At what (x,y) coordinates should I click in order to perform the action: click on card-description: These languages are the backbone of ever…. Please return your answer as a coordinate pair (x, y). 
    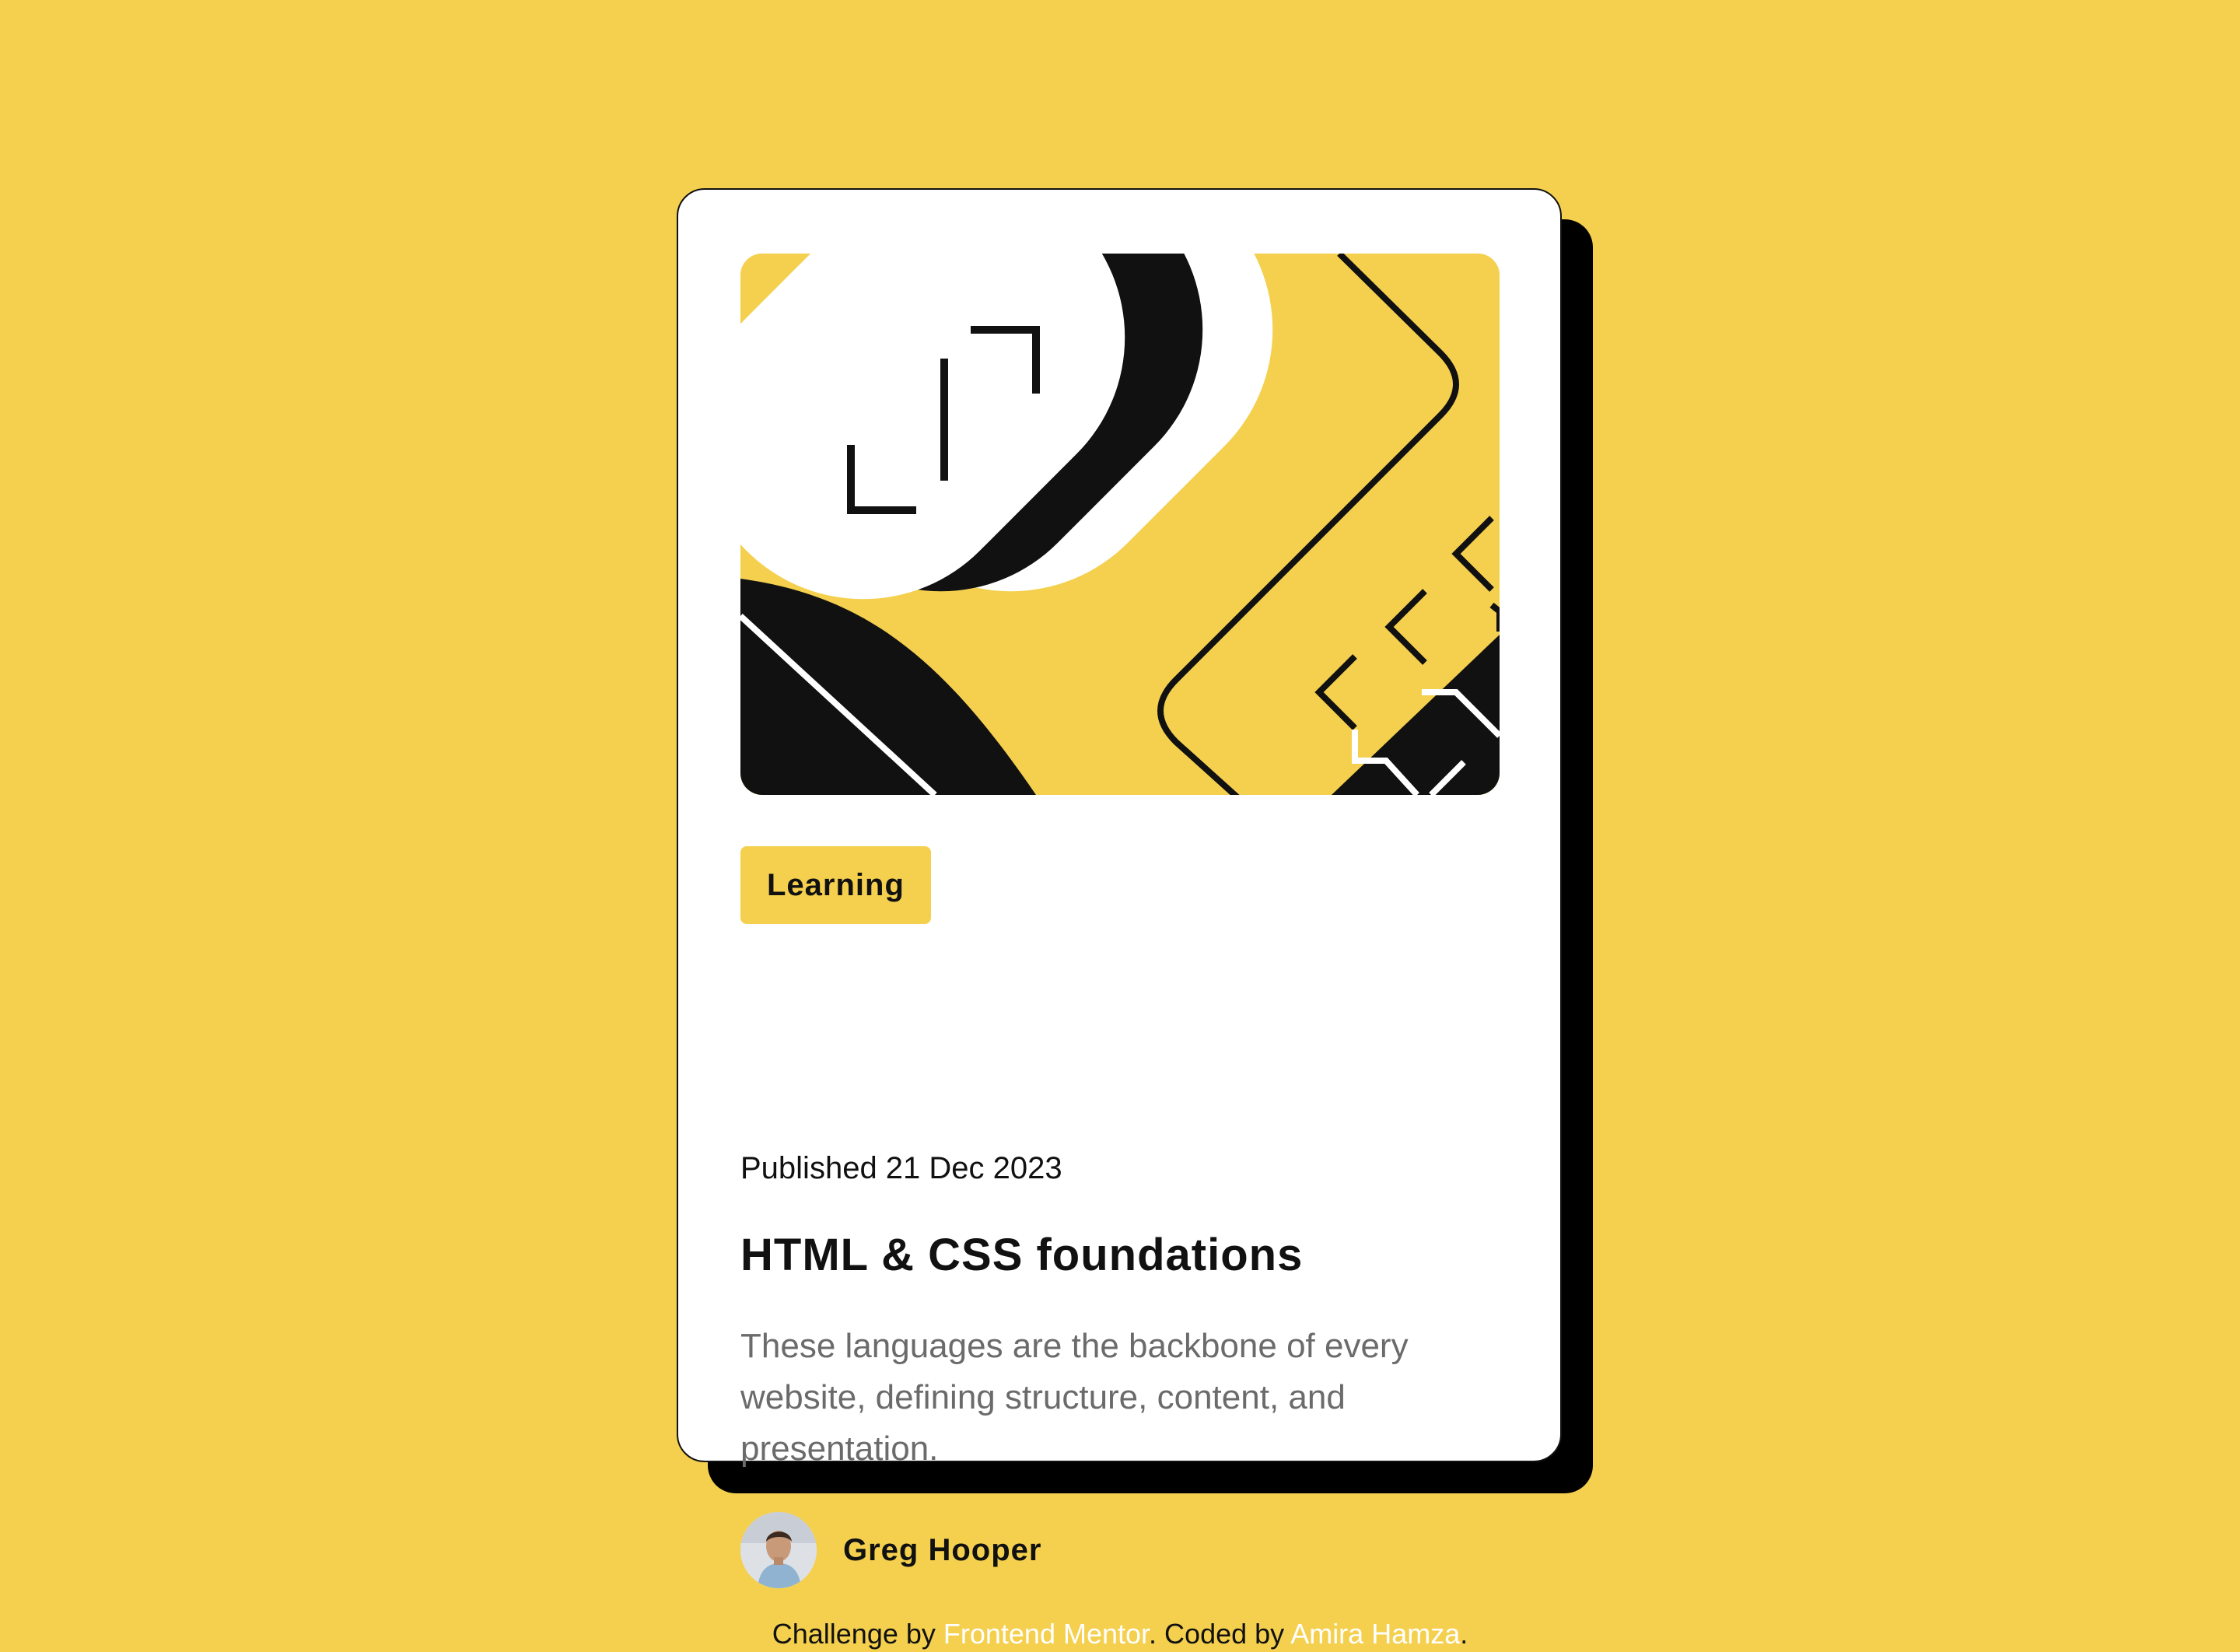
    Looking at the image, I should click on (1074, 1398).